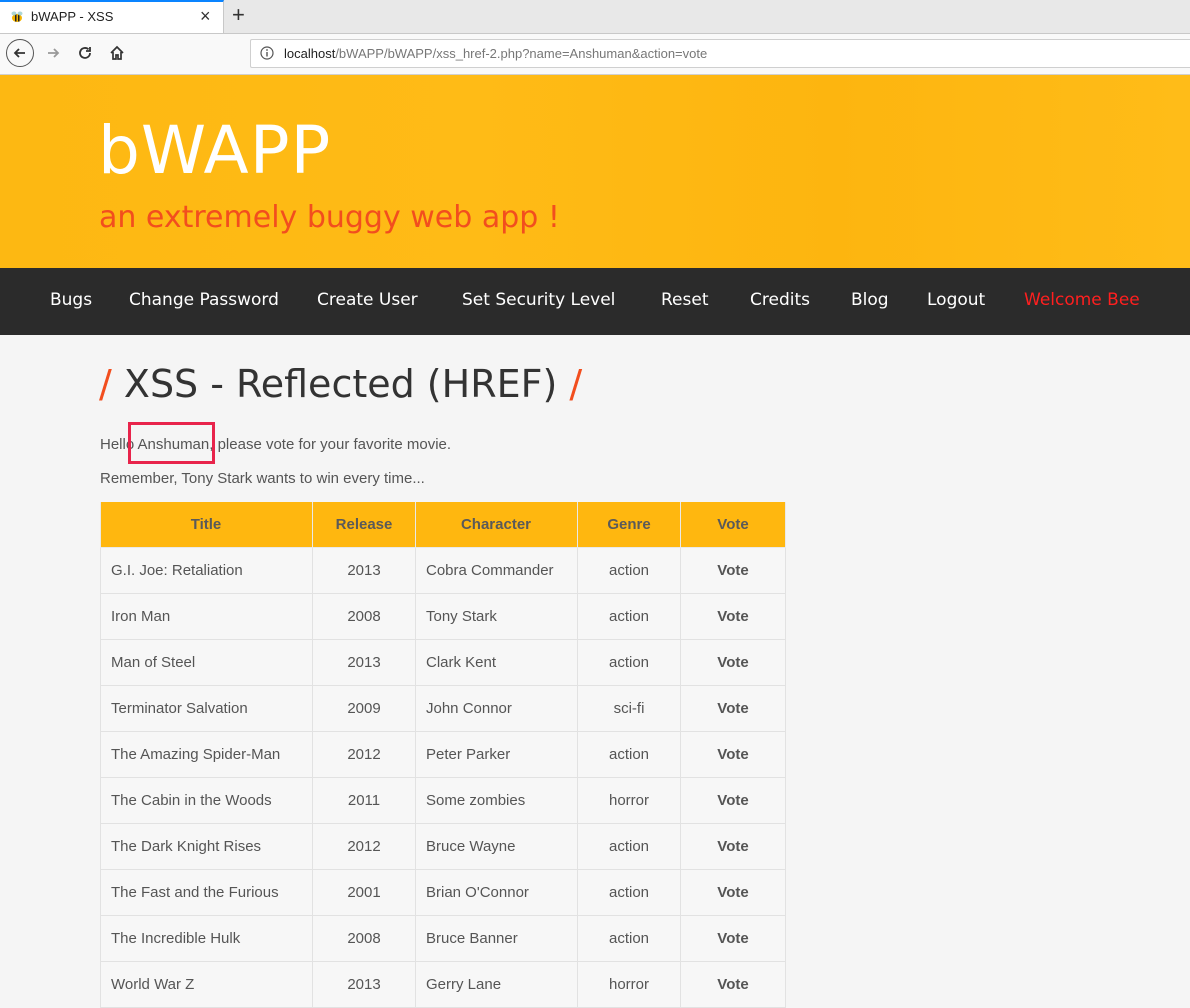  What do you see at coordinates (267, 53) in the screenshot?
I see `info-icon` at bounding box center [267, 53].